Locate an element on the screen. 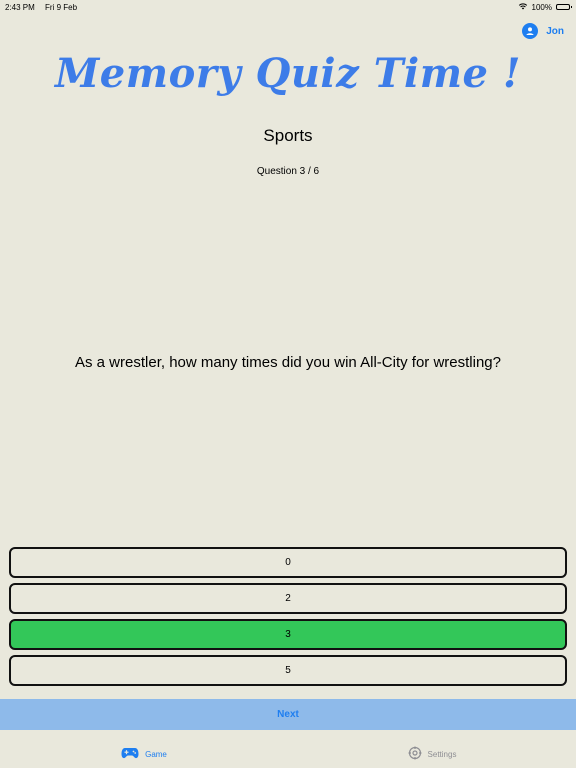  status-date: Fri 9 Feb is located at coordinates (61, 7).